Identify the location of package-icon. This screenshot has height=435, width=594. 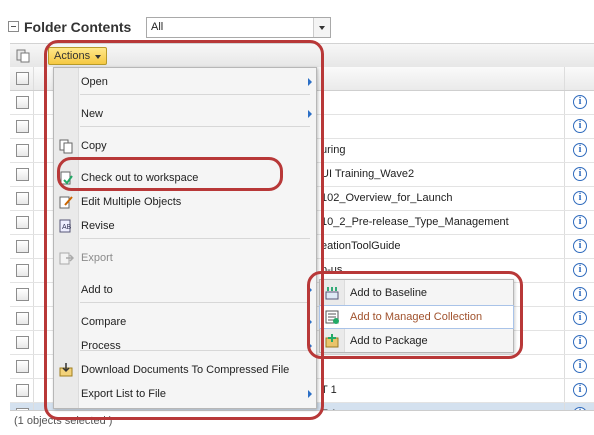
(332, 341).